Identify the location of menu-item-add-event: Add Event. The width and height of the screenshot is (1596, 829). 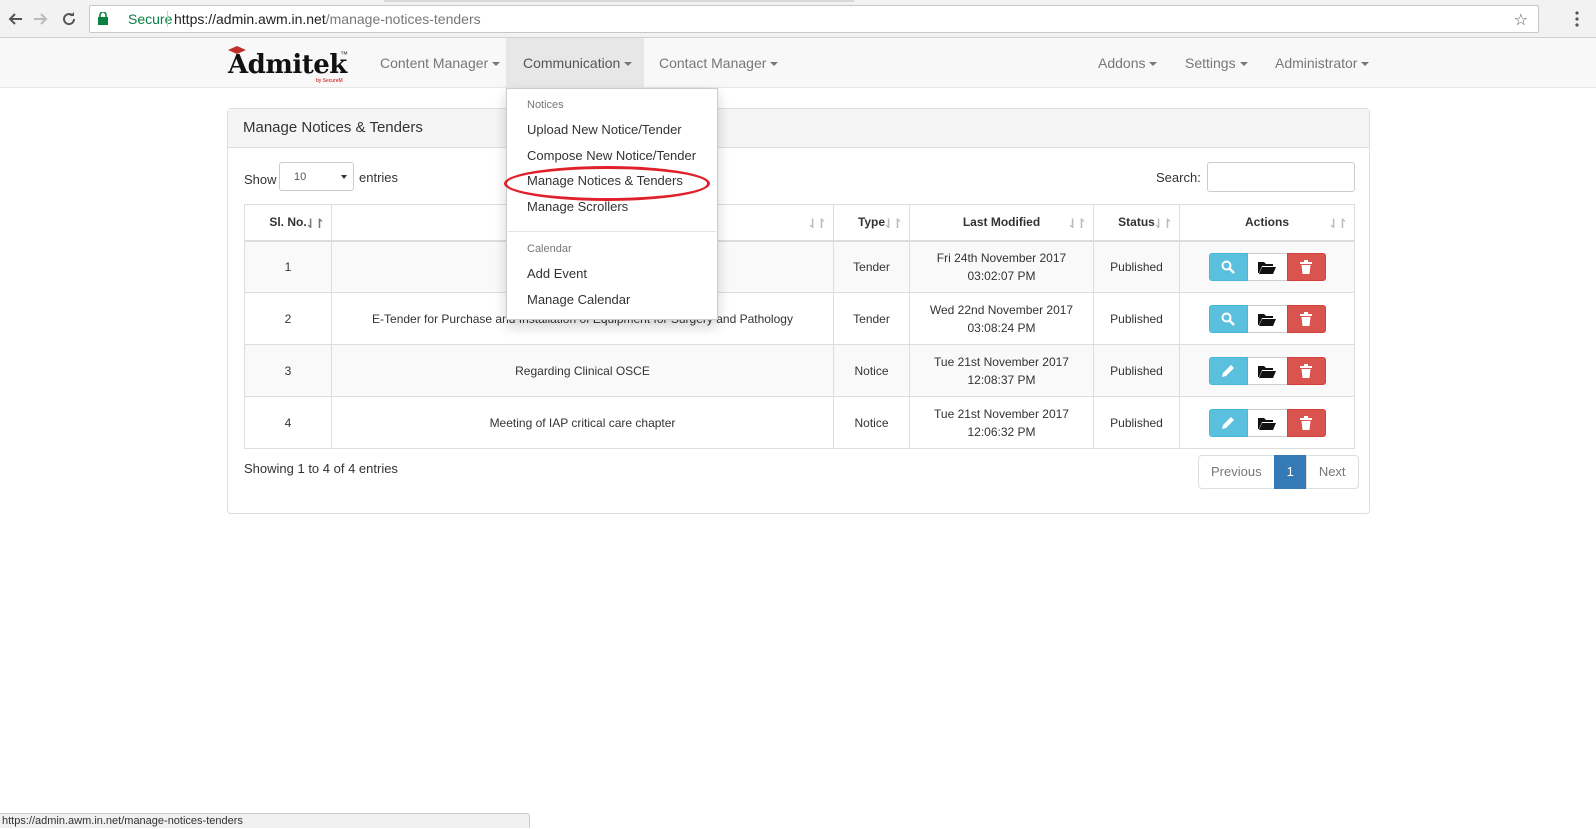
(557, 273).